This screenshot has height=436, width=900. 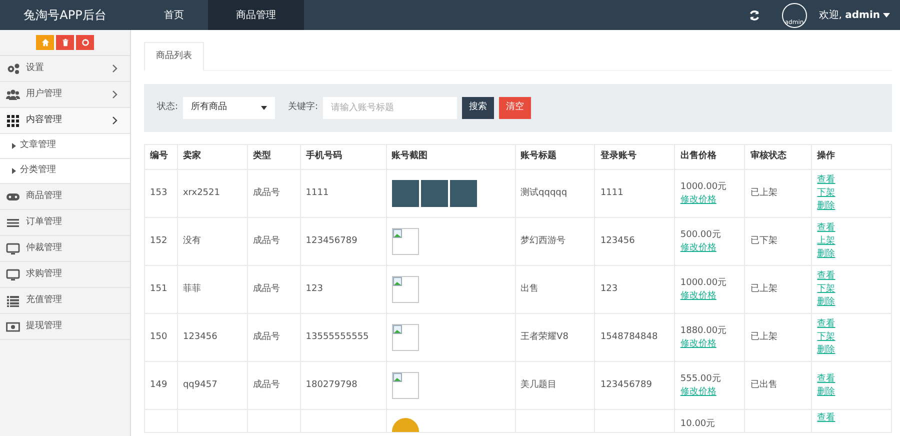 I want to click on table-cell: 13555555555, so click(x=337, y=337).